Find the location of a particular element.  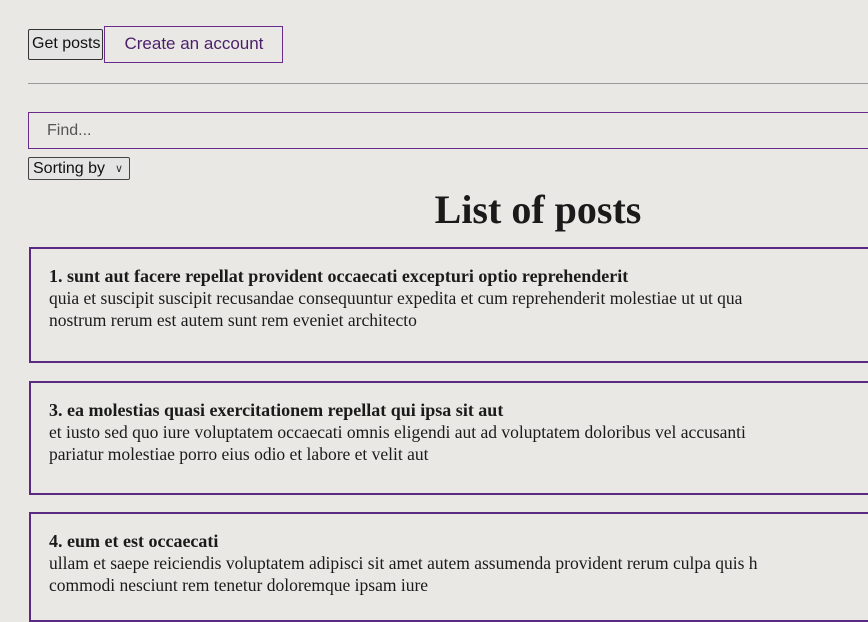

chevron-down-icon: ∨ is located at coordinates (119, 169).